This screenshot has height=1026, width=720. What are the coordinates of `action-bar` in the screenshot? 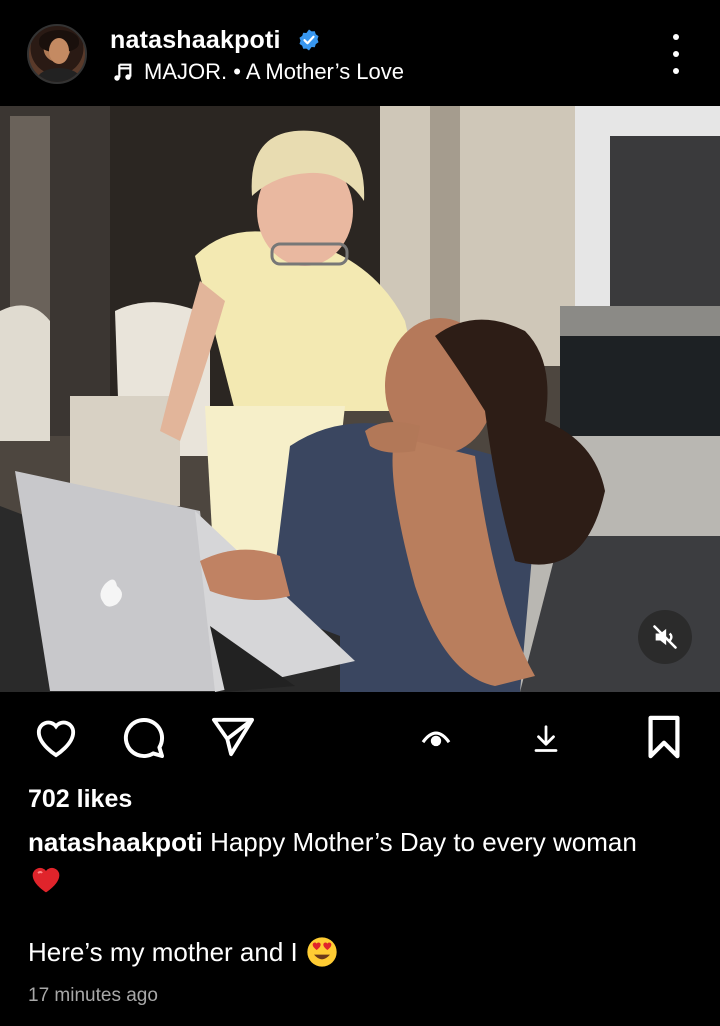 It's located at (360, 737).